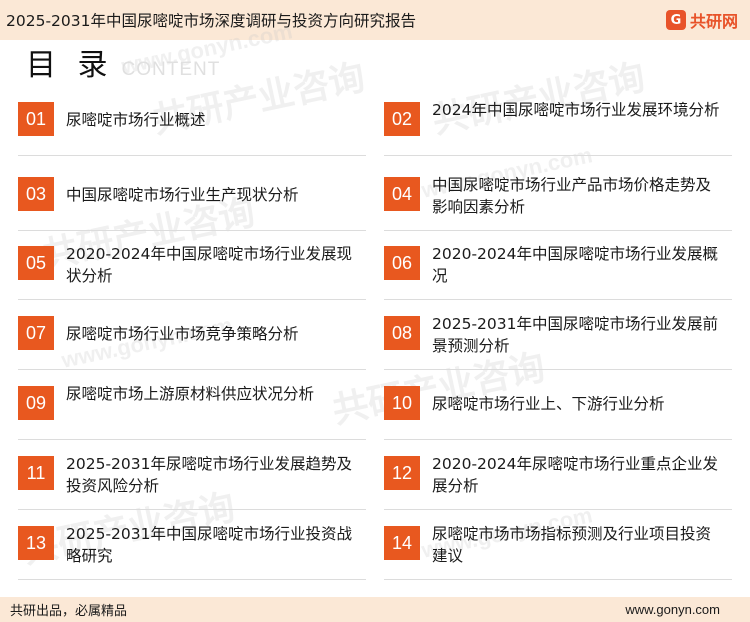 This screenshot has height=622, width=750. Describe the element at coordinates (375, 609) in the screenshot. I see `footer-bar: 共研出品，必属精品 www.gonyn.com` at that location.